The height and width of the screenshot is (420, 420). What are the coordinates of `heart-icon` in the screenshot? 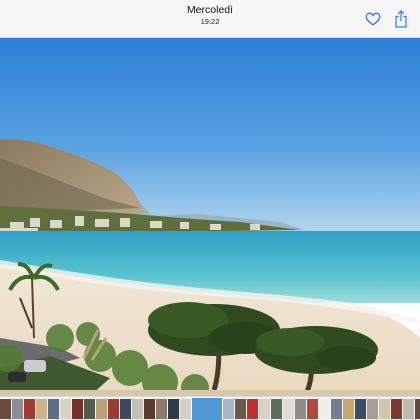 It's located at (373, 19).